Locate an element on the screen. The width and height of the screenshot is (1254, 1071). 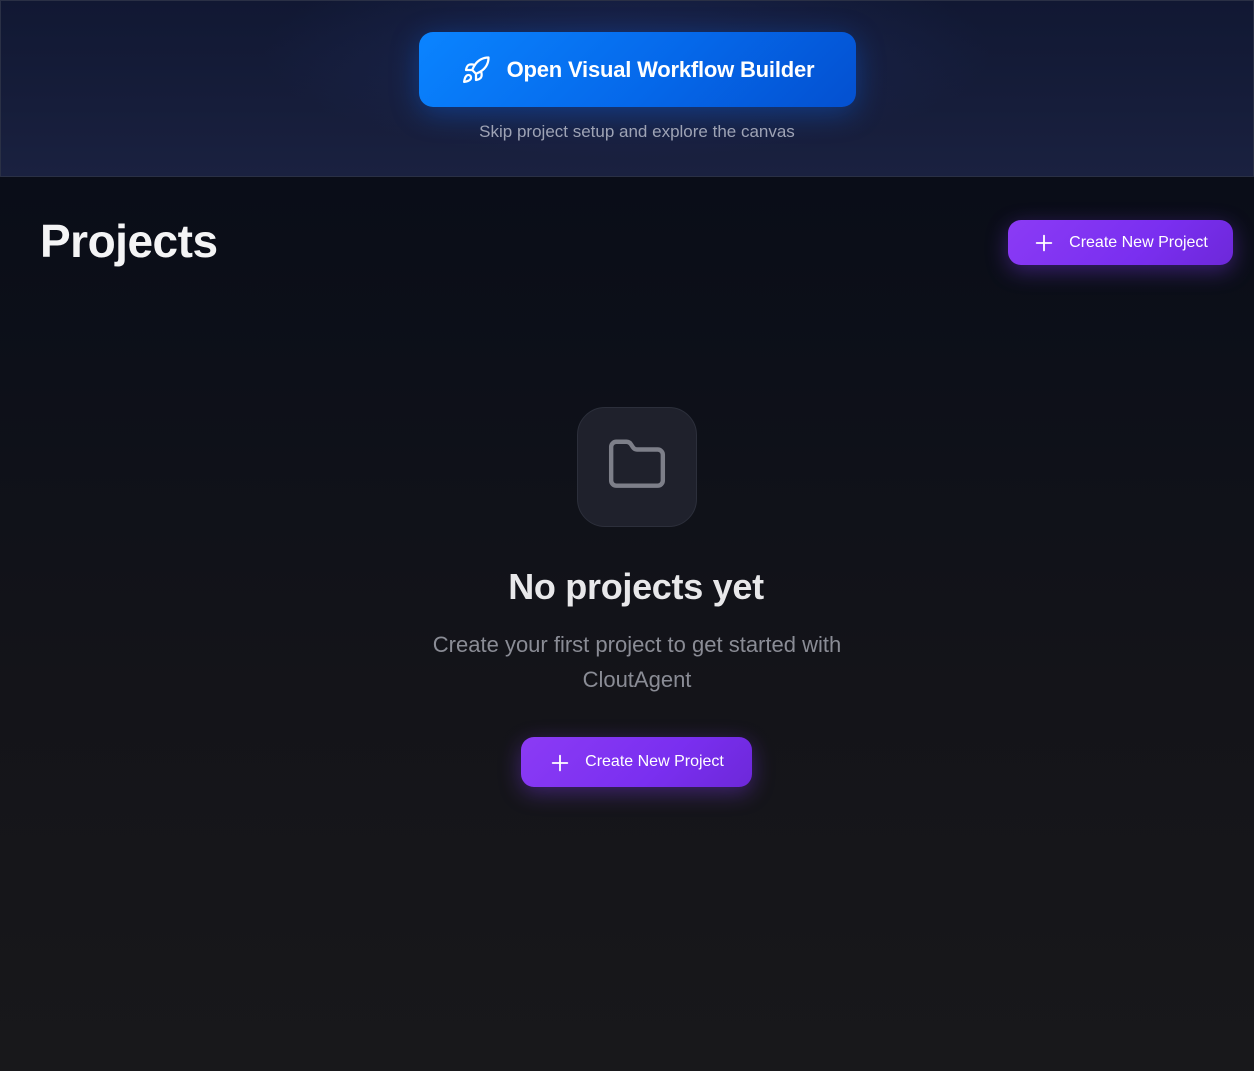
open-workflow-builder-label: Open Visual Workflow Builder is located at coordinates (660, 69).